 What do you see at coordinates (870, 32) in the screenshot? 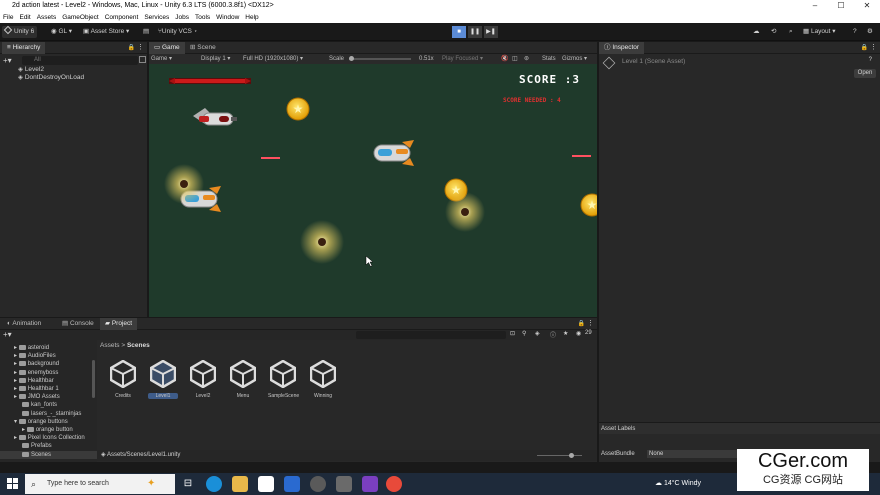
I see `gear-icon: ⚙` at bounding box center [870, 32].